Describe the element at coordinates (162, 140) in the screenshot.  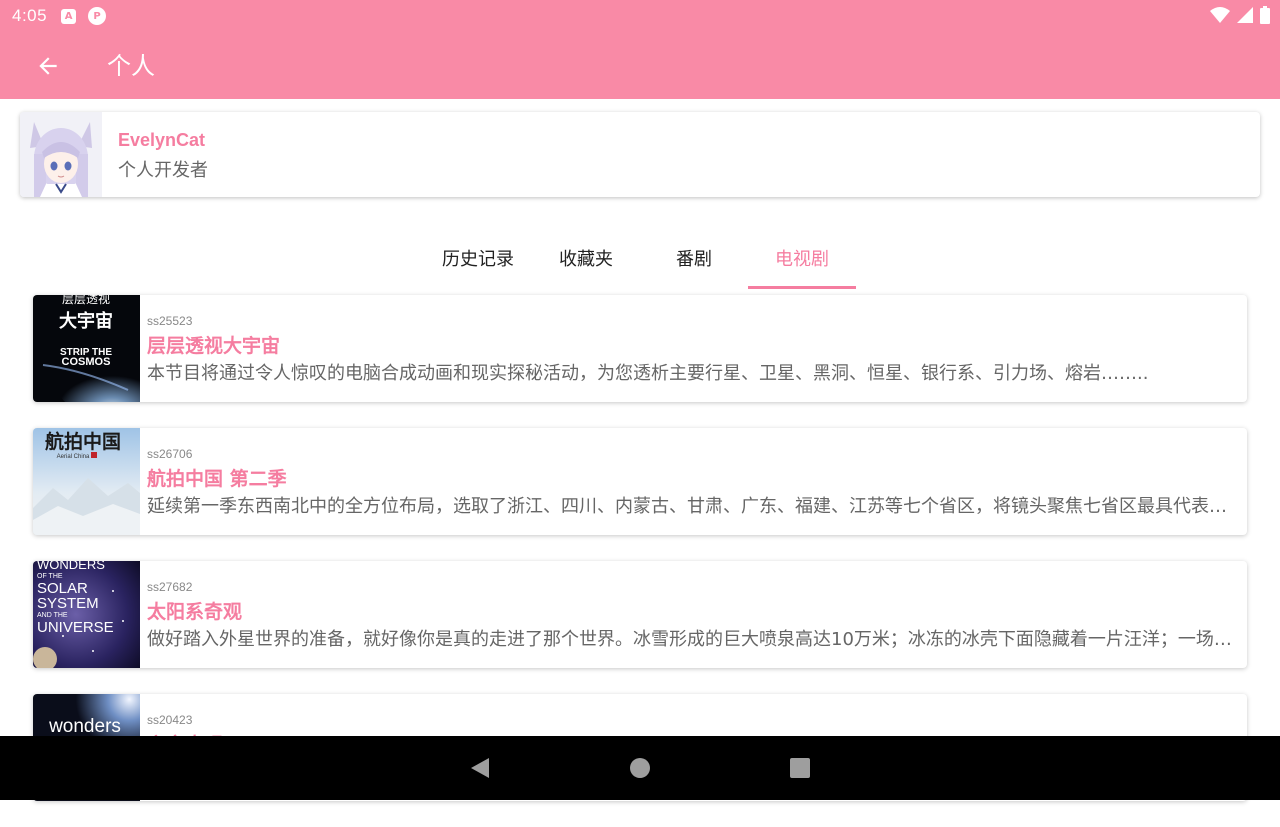
I see `profile-name: EvelynCat` at that location.